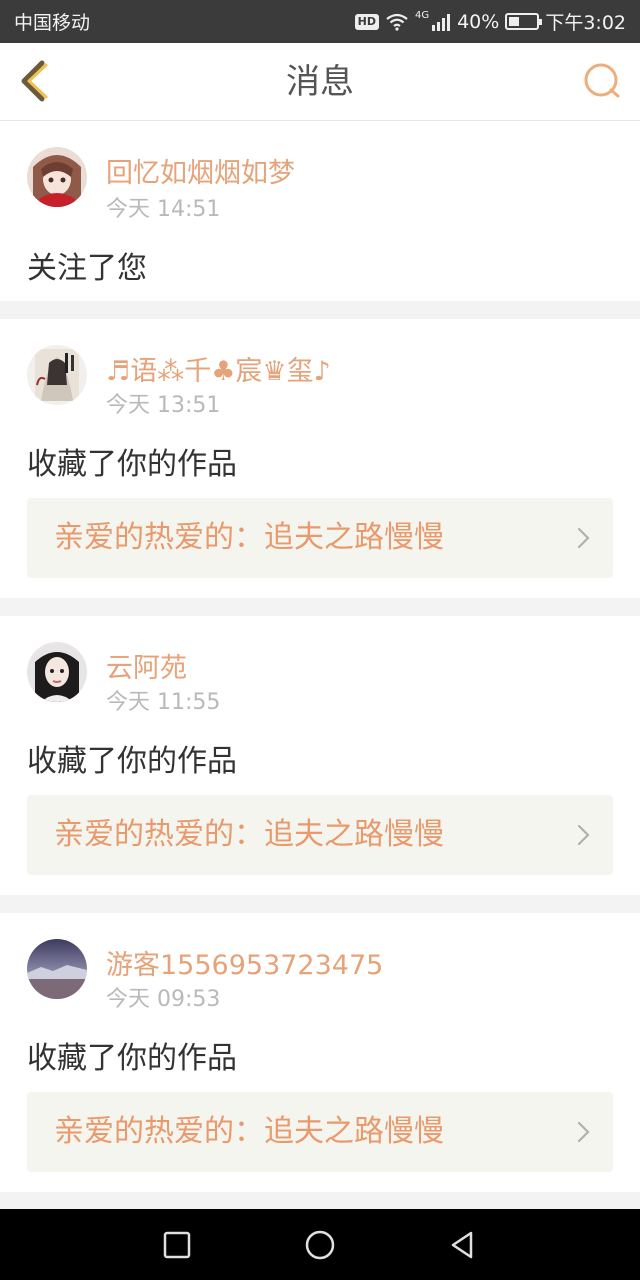 The image size is (640, 1280). Describe the element at coordinates (366, 21) in the screenshot. I see `hd-badge: HD` at that location.